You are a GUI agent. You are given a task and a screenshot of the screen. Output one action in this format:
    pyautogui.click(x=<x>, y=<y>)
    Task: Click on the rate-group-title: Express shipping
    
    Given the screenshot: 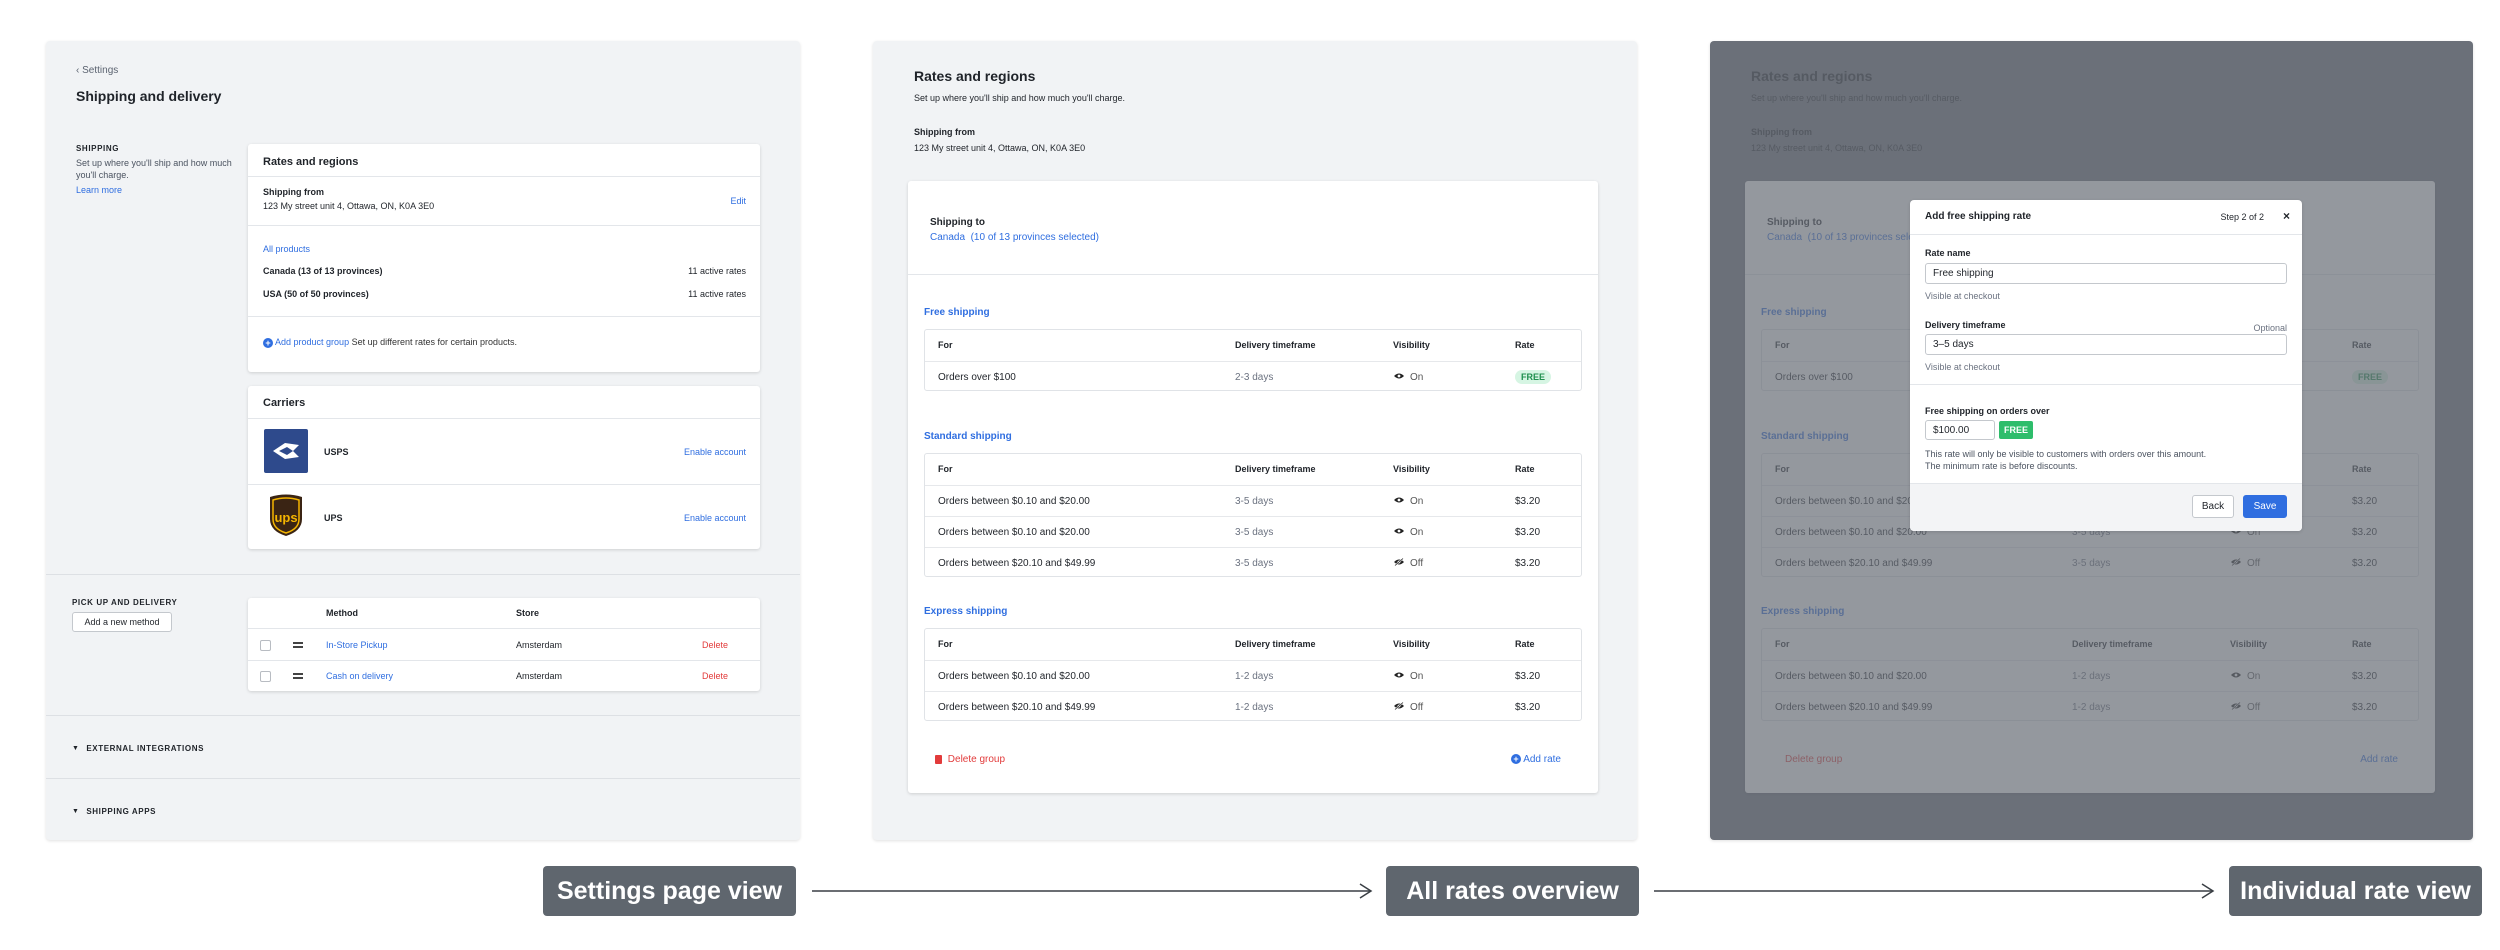 What is the action you would take?
    pyautogui.click(x=966, y=611)
    